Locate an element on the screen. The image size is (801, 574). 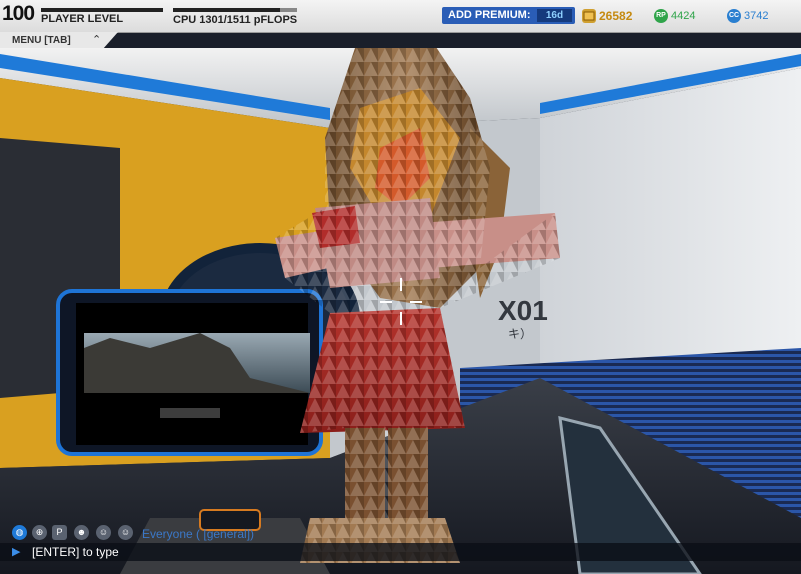
add-premium-button: ADD PREMIUM: 16d is located at coordinates (508, 15).